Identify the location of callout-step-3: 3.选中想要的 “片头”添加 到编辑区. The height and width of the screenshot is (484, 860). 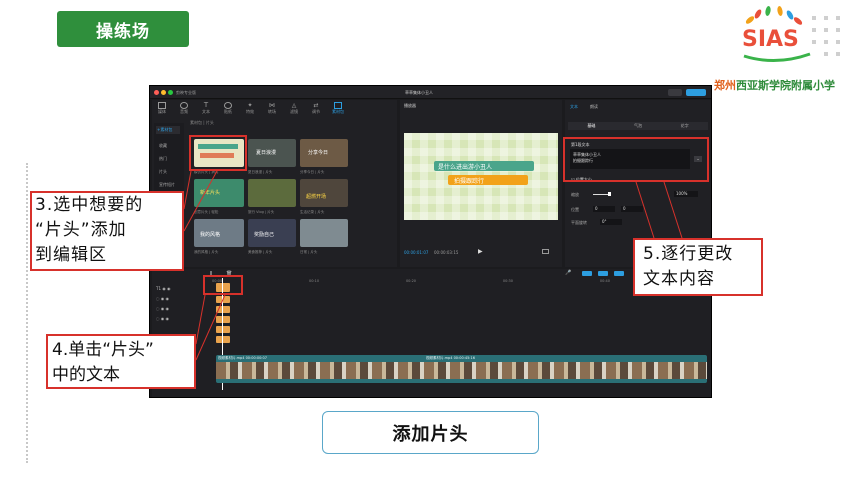
(107, 231).